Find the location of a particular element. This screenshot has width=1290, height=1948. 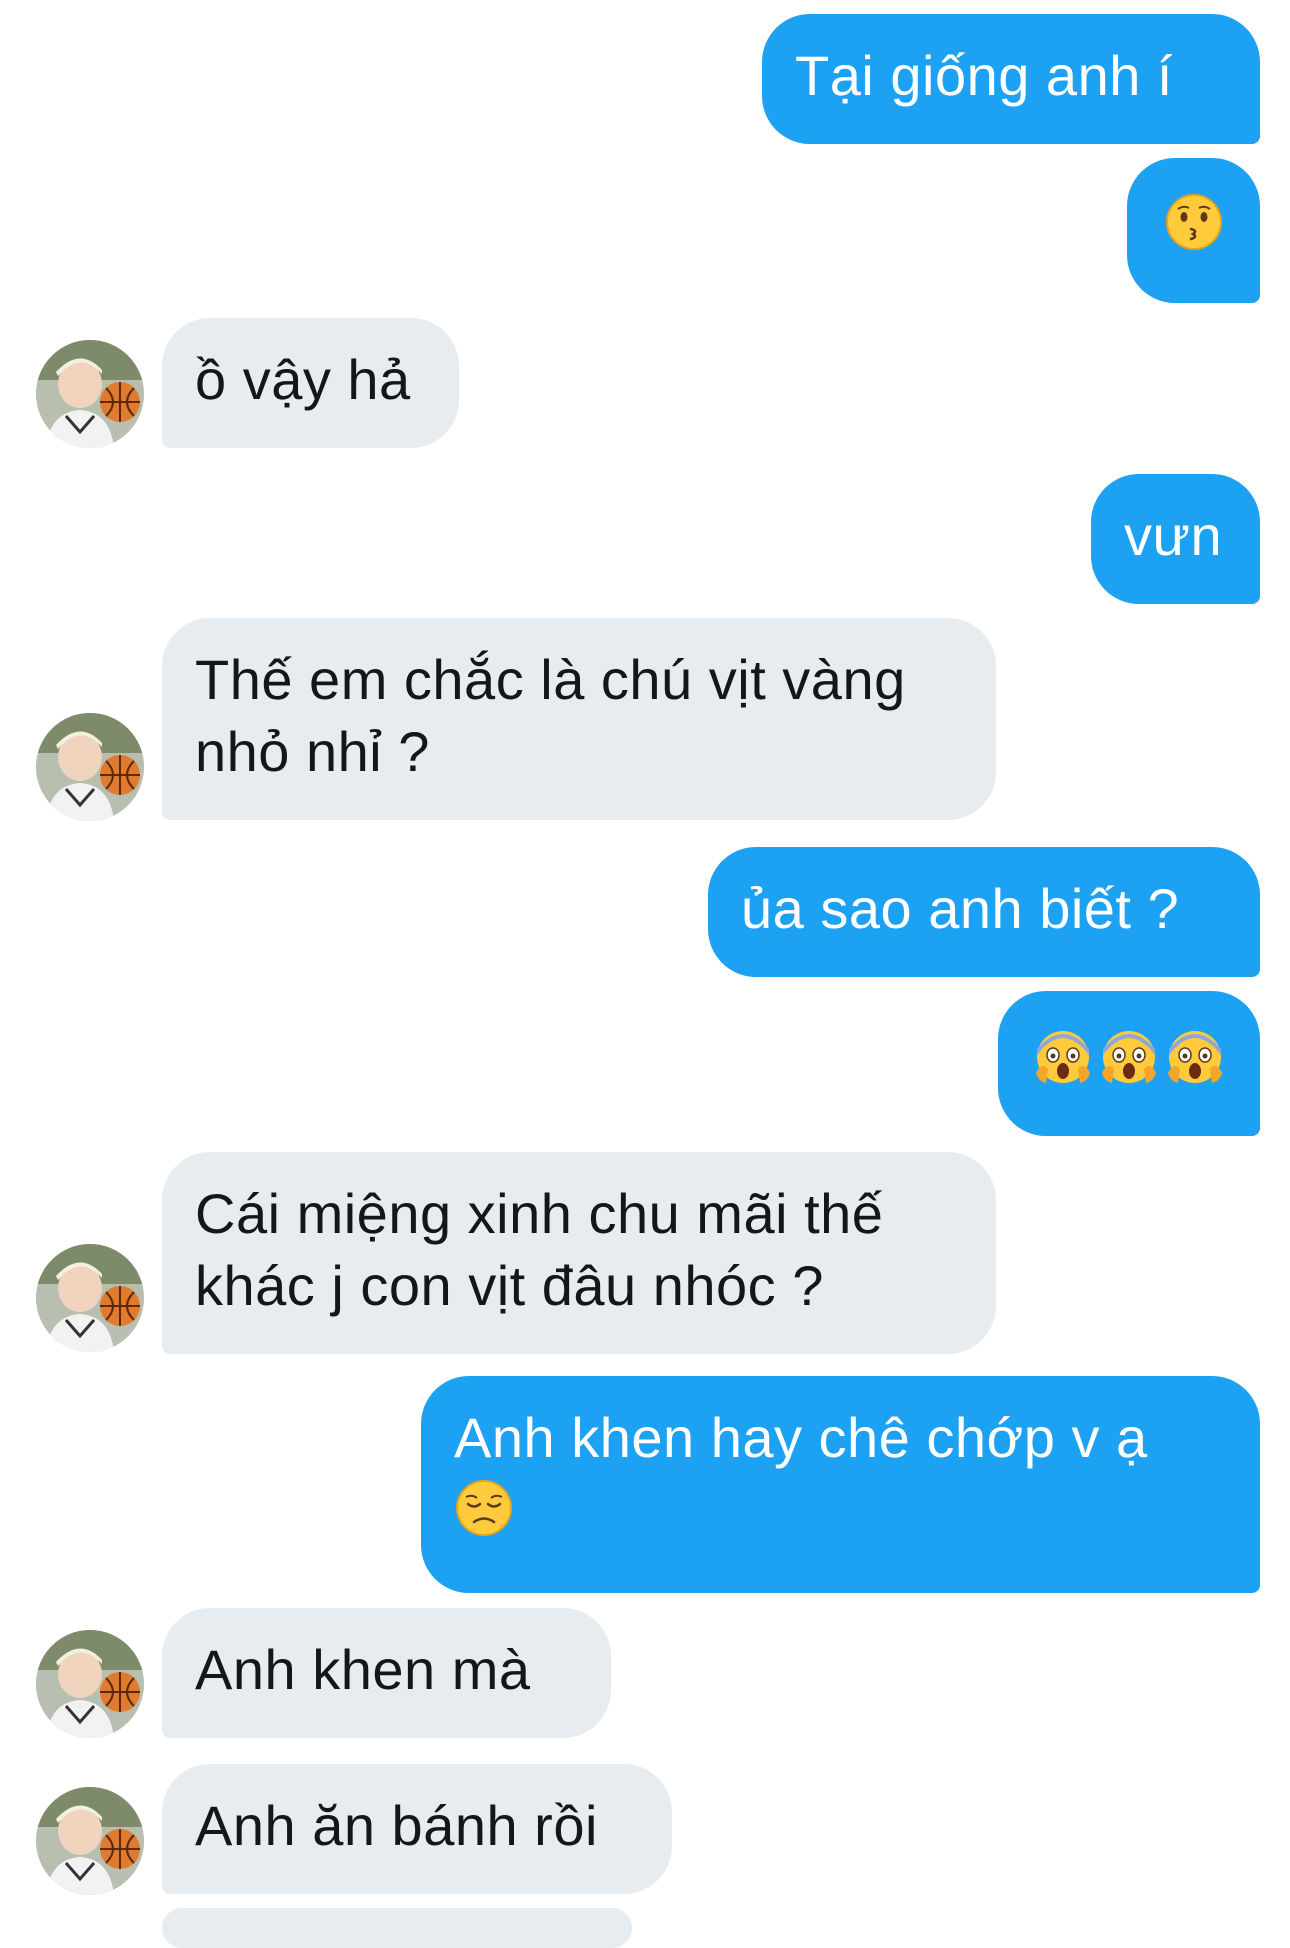

message-bubble-outgoing: Tại giống anh í is located at coordinates (1011, 79).